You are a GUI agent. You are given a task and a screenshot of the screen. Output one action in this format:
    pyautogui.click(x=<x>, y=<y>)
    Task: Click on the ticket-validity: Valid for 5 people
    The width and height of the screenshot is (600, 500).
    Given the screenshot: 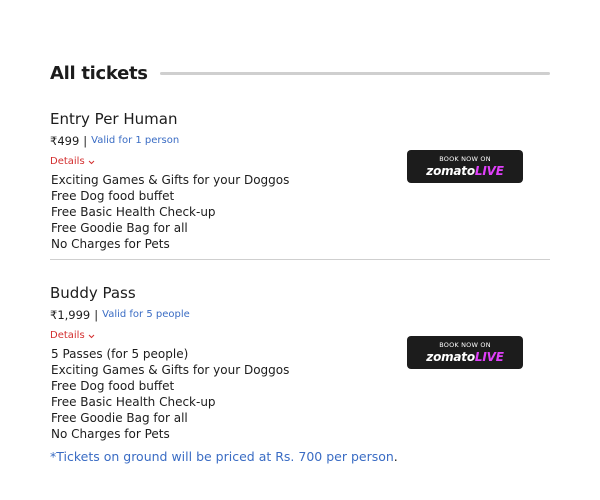 What is the action you would take?
    pyautogui.click(x=146, y=314)
    